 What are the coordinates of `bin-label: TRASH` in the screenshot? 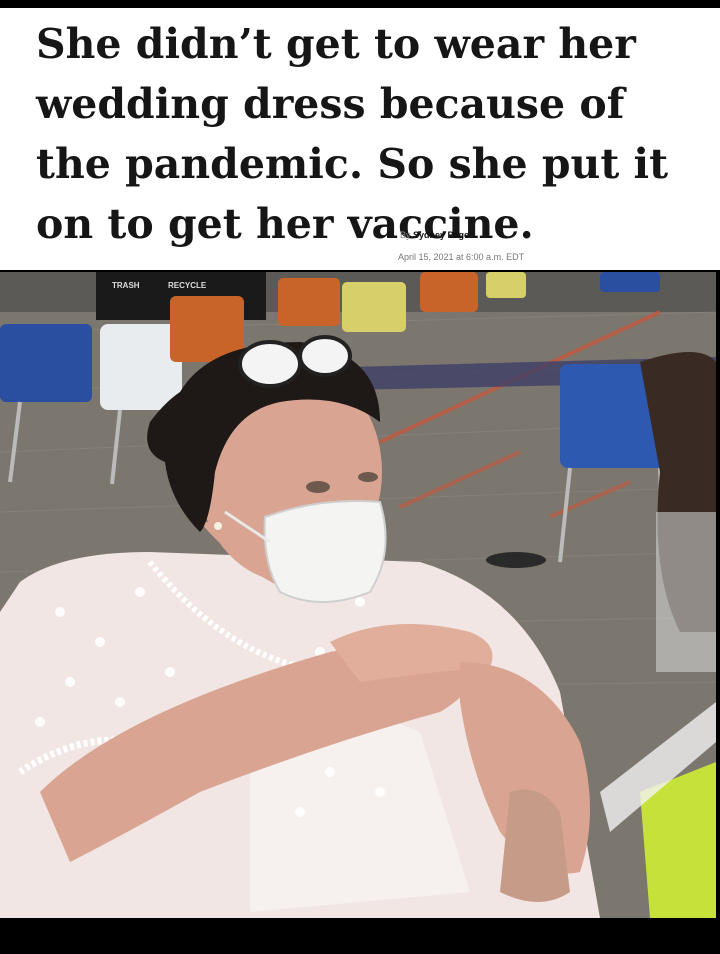 It's located at (126, 285).